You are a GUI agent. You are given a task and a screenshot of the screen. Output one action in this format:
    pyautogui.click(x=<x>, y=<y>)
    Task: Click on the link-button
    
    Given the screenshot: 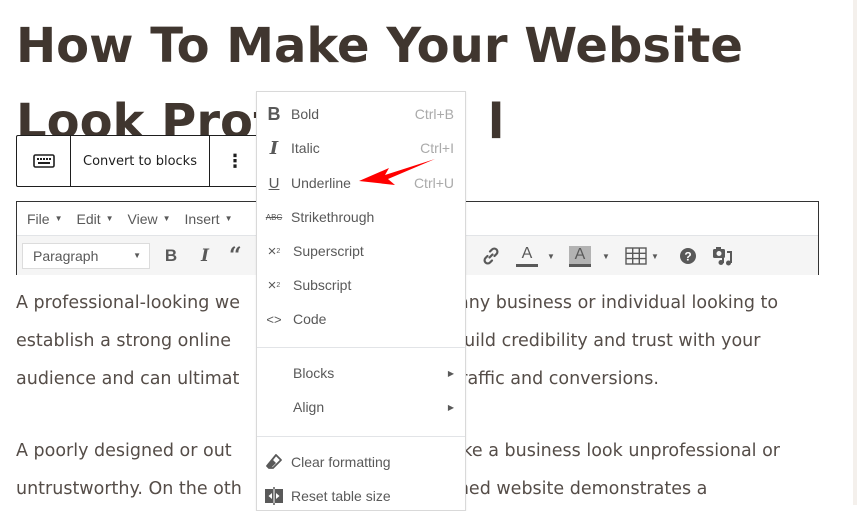 What is the action you would take?
    pyautogui.click(x=491, y=256)
    